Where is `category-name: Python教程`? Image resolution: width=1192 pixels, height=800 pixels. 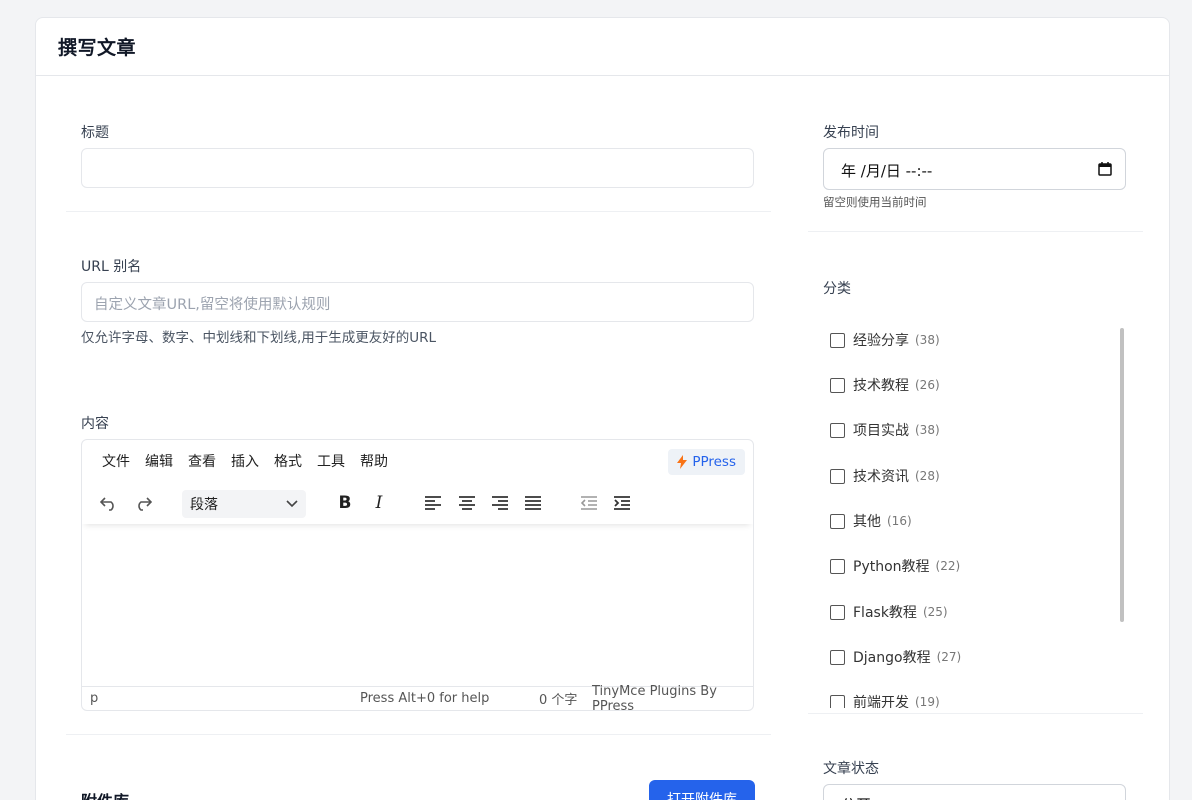
category-name: Python教程 is located at coordinates (891, 567).